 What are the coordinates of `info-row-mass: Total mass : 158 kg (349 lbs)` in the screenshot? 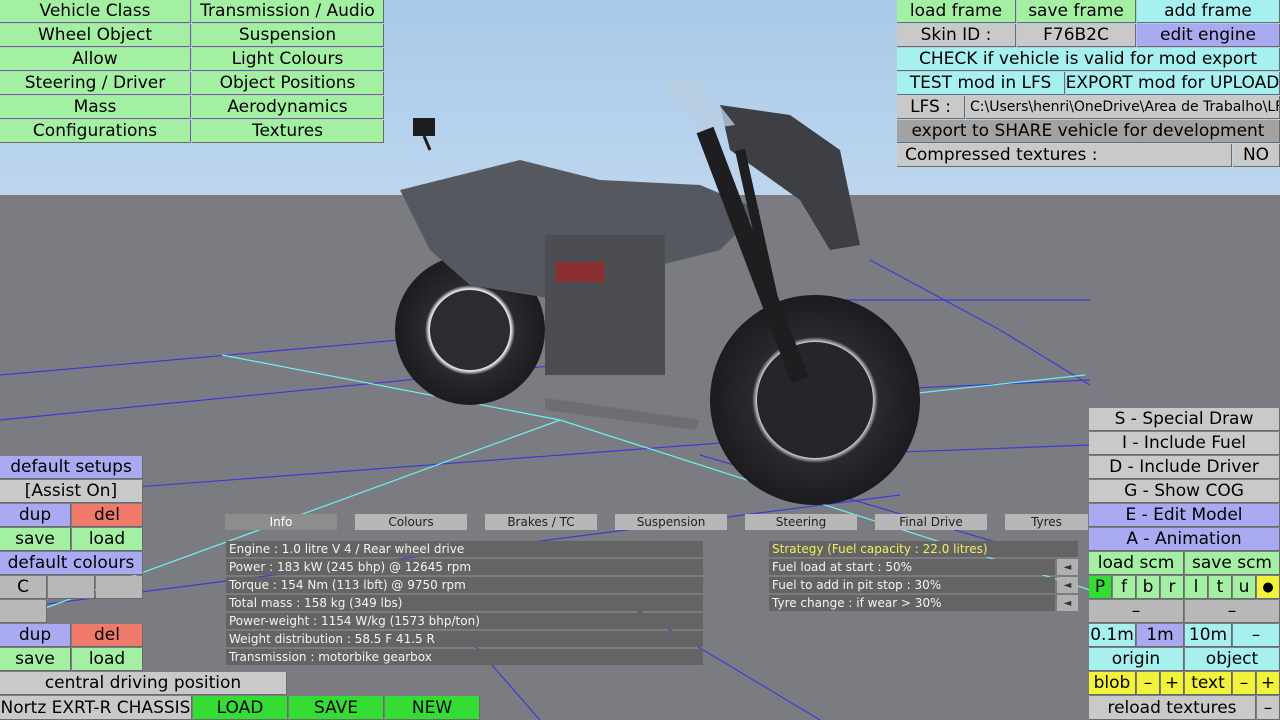 It's located at (464, 603).